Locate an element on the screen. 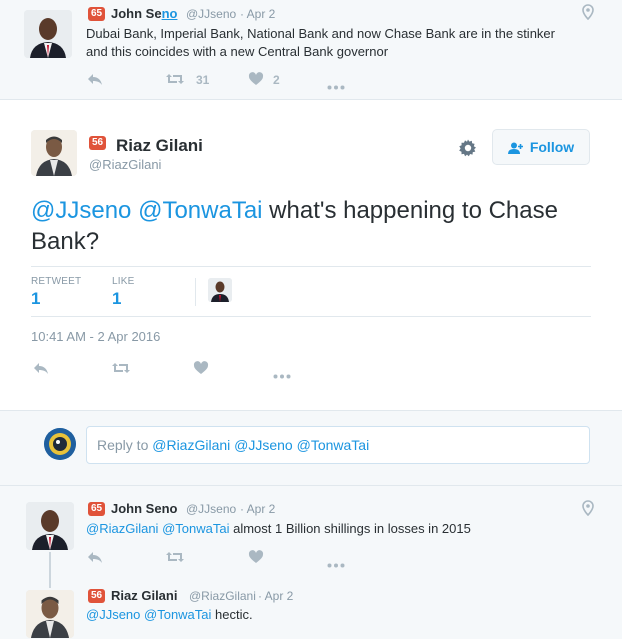 The image size is (622, 639). mention-link: @RiazGilani is located at coordinates (122, 528).